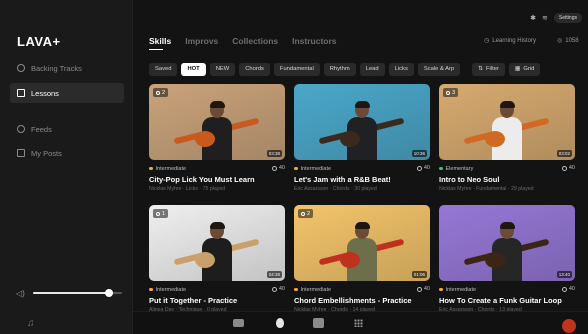 The width and height of the screenshot is (588, 334). I want to click on flame-icon, so click(280, 323).